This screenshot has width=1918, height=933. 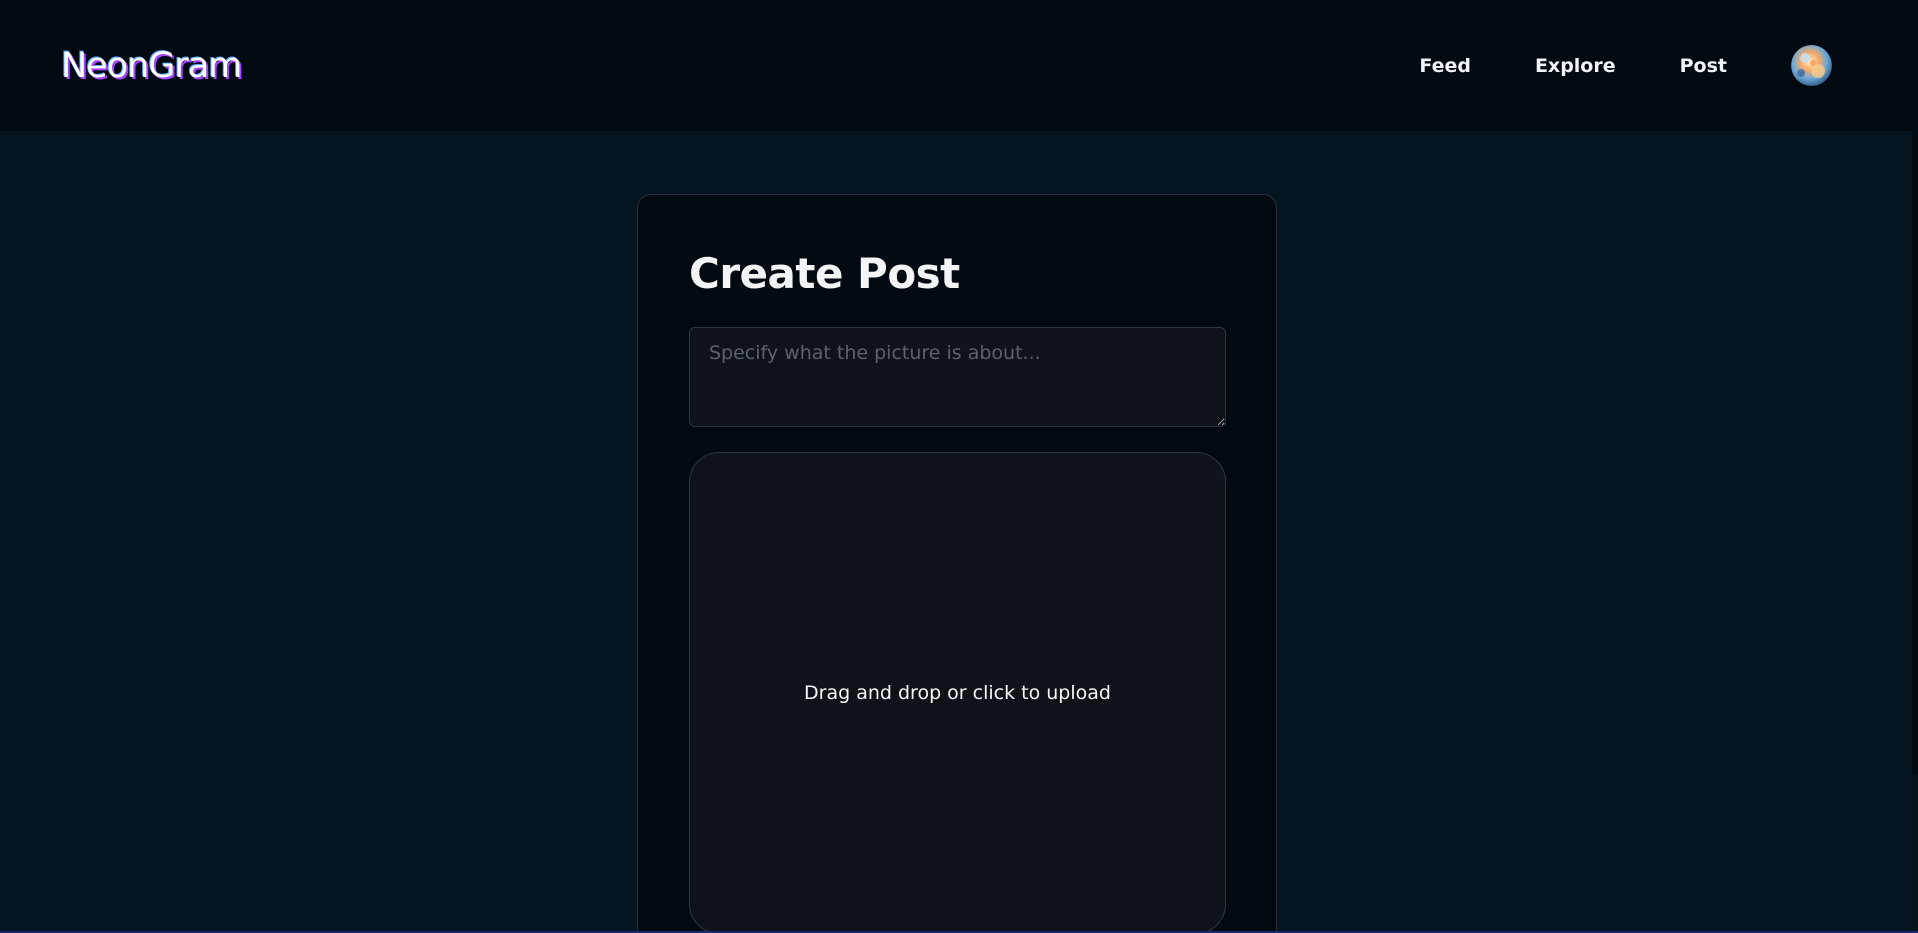 I want to click on brand-logo: NeonGram, so click(x=151, y=66).